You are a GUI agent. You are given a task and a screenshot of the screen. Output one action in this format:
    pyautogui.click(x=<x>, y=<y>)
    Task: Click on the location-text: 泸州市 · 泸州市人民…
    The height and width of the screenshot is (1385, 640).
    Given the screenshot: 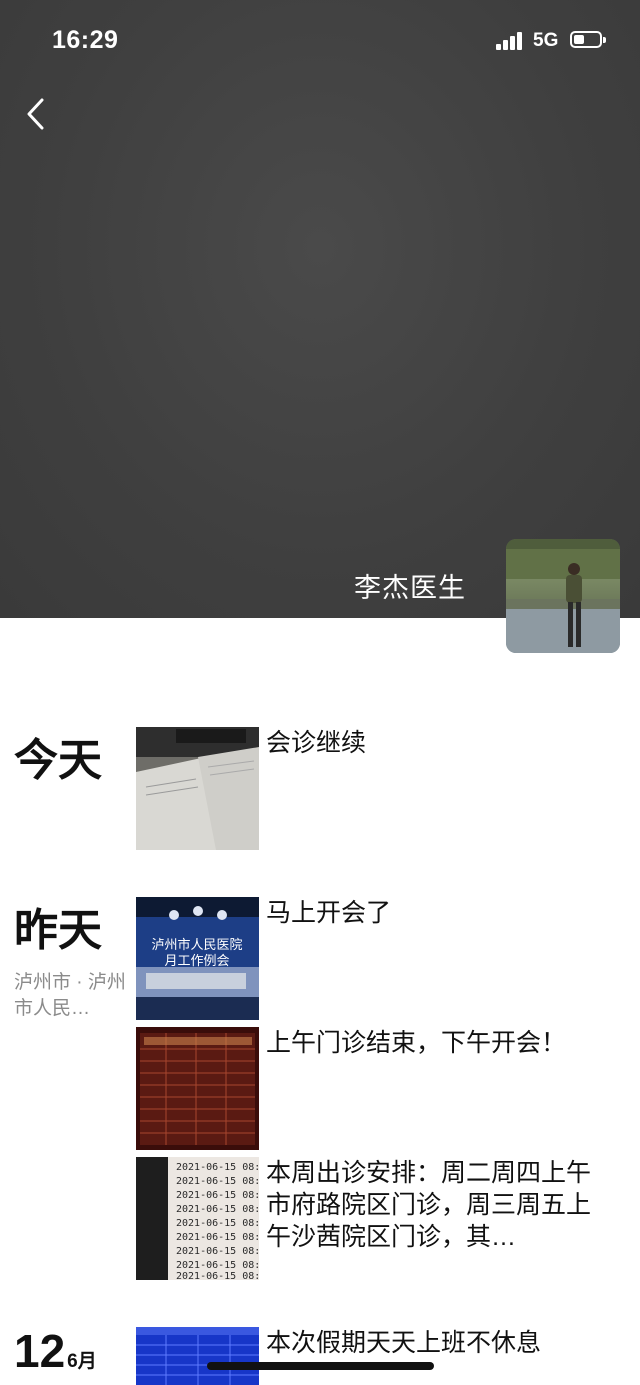 What is the action you would take?
    pyautogui.click(x=71, y=996)
    